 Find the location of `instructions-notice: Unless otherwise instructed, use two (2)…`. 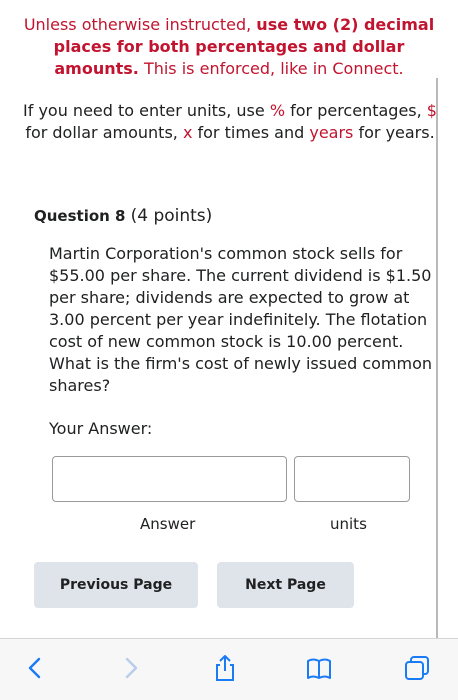

instructions-notice: Unless otherwise instructed, use two (2)… is located at coordinates (229, 47).